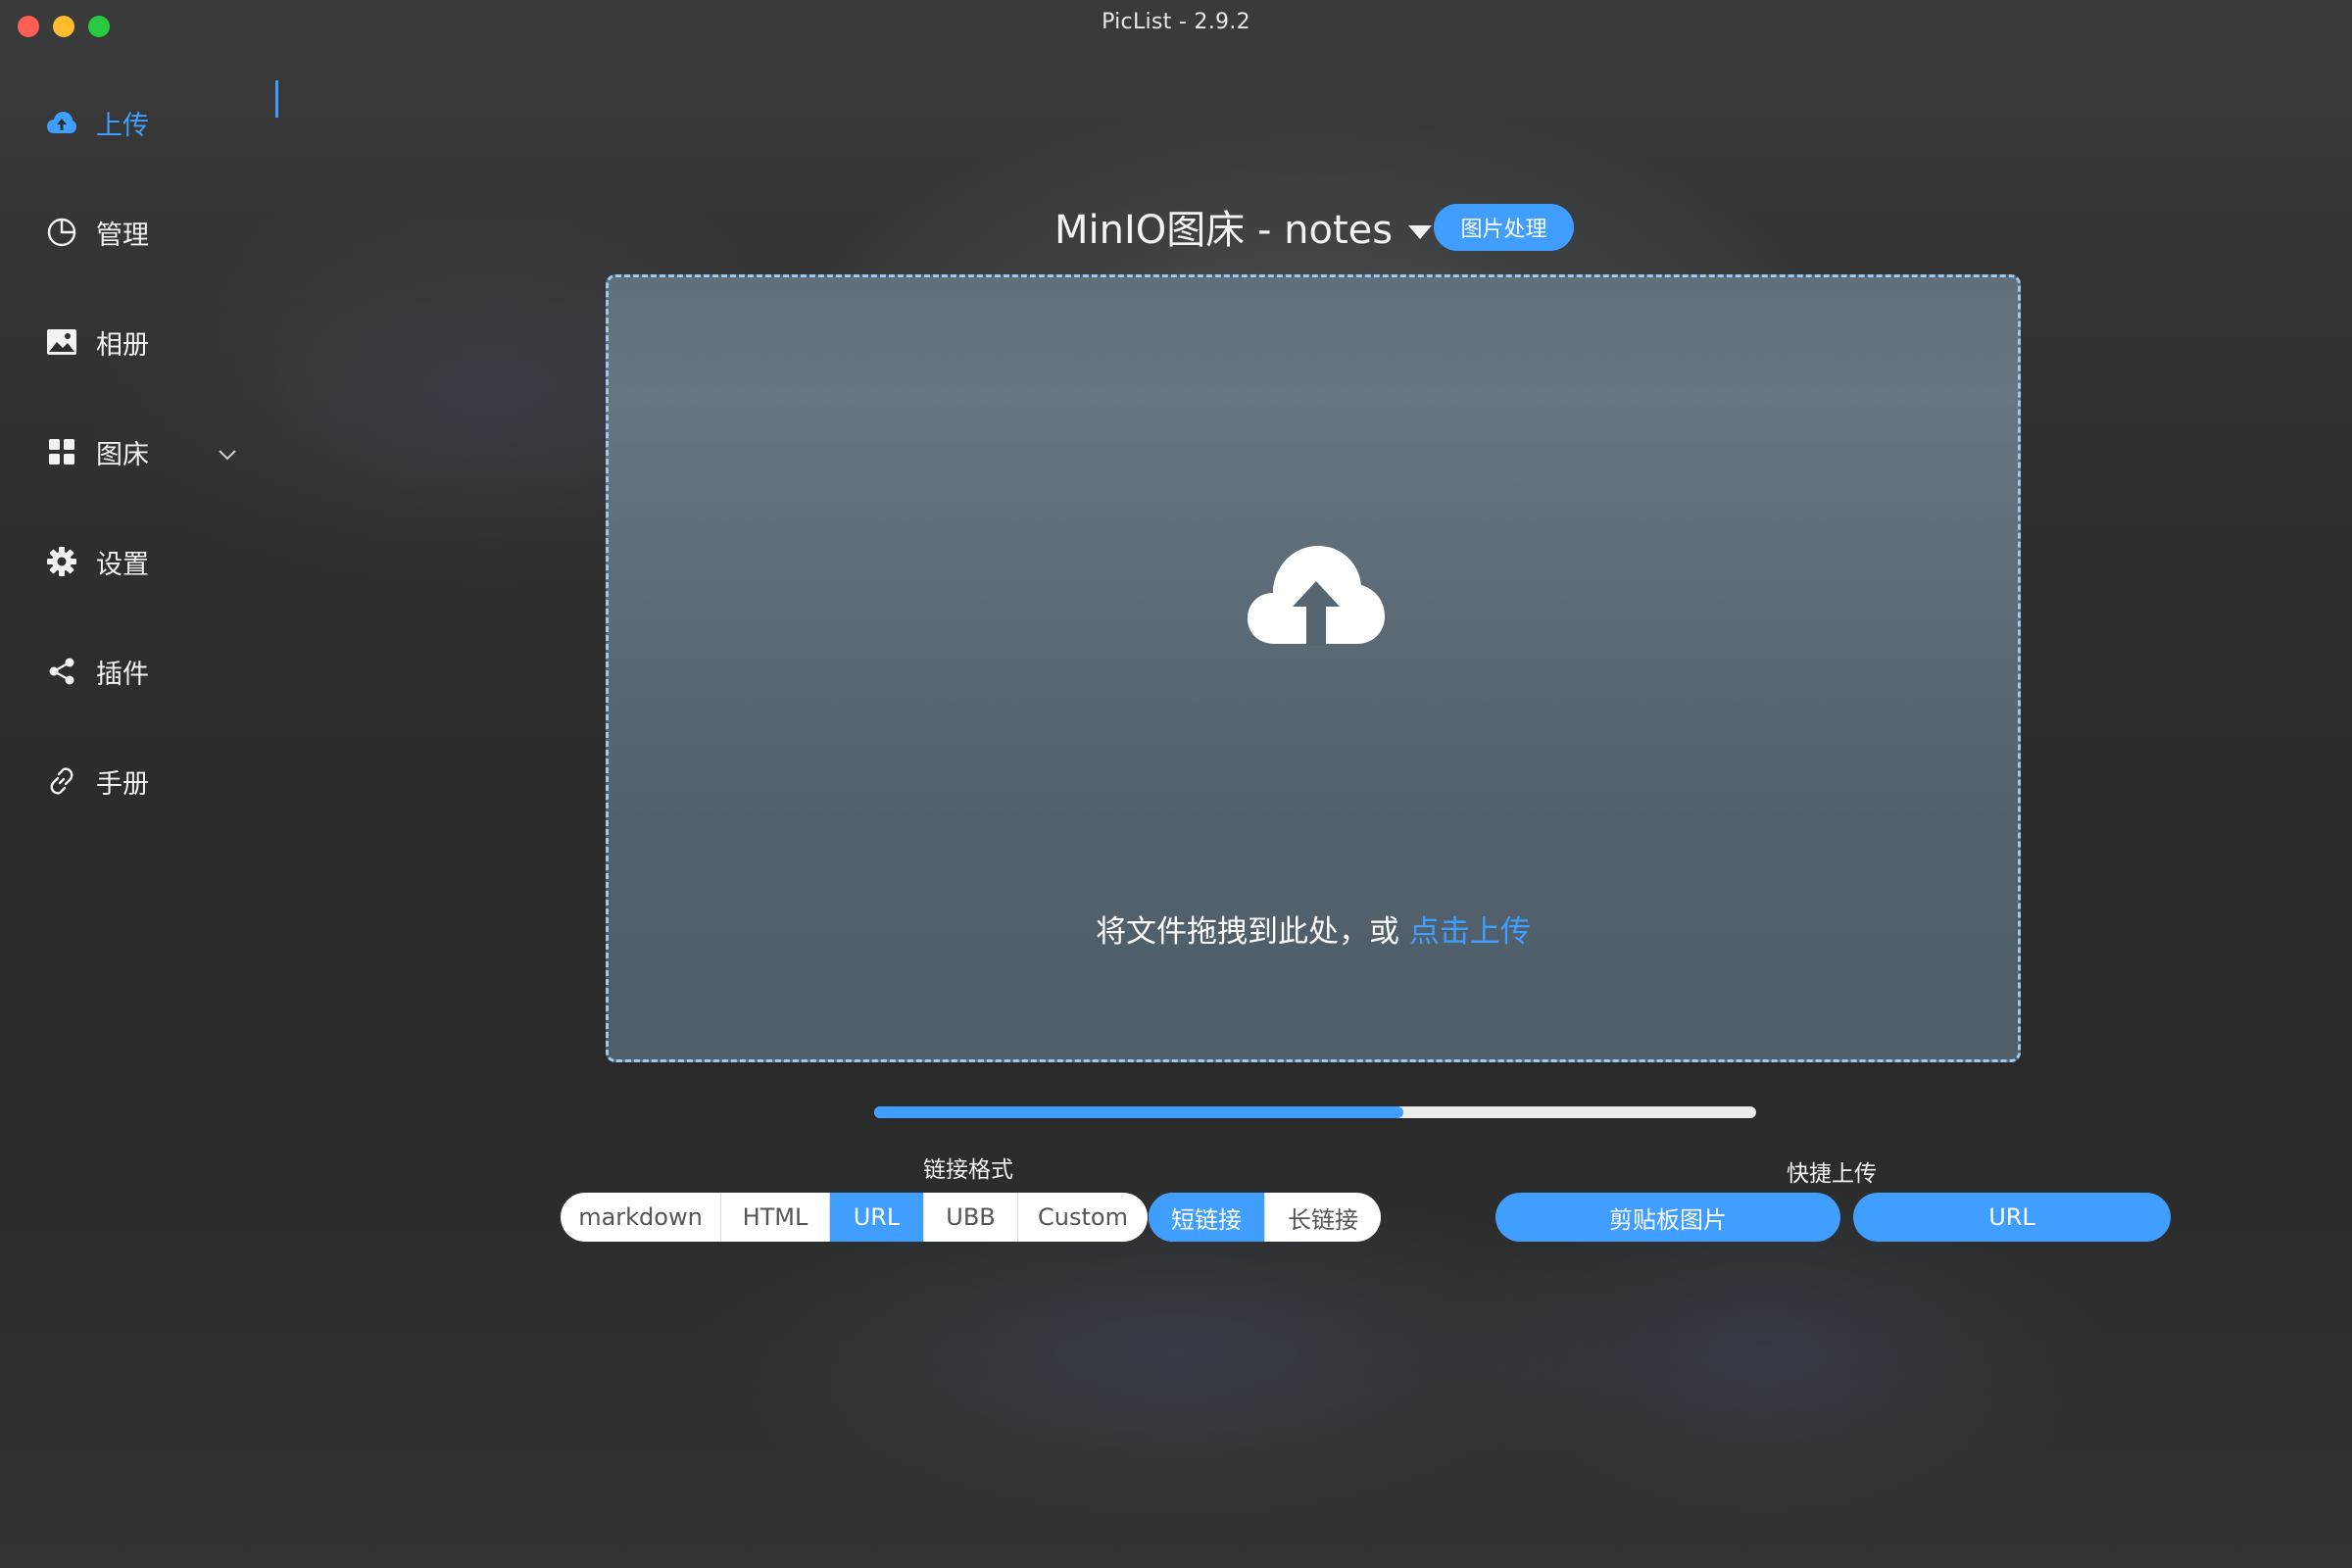 Image resolution: width=2352 pixels, height=1568 pixels. Describe the element at coordinates (153, 342) in the screenshot. I see `sidebar-item-album: 相册` at that location.